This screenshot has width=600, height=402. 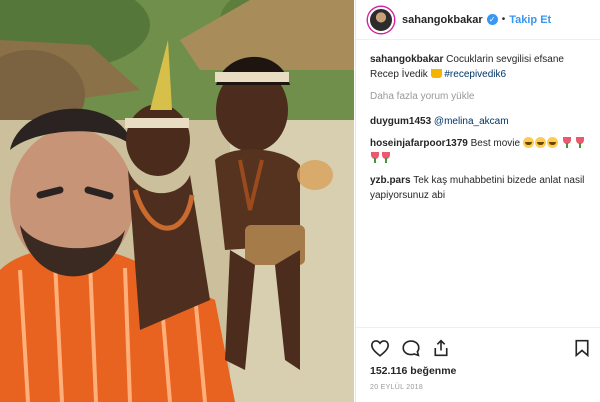 I want to click on post-actions: 152.116 beğenme 20 EYLÜL 2018, so click(x=478, y=359).